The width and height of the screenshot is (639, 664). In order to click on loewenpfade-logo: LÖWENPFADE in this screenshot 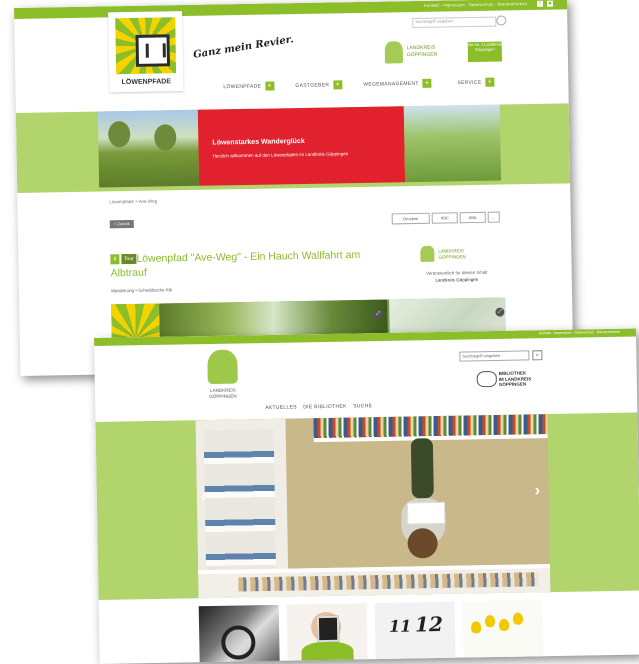, I will do `click(146, 52)`.